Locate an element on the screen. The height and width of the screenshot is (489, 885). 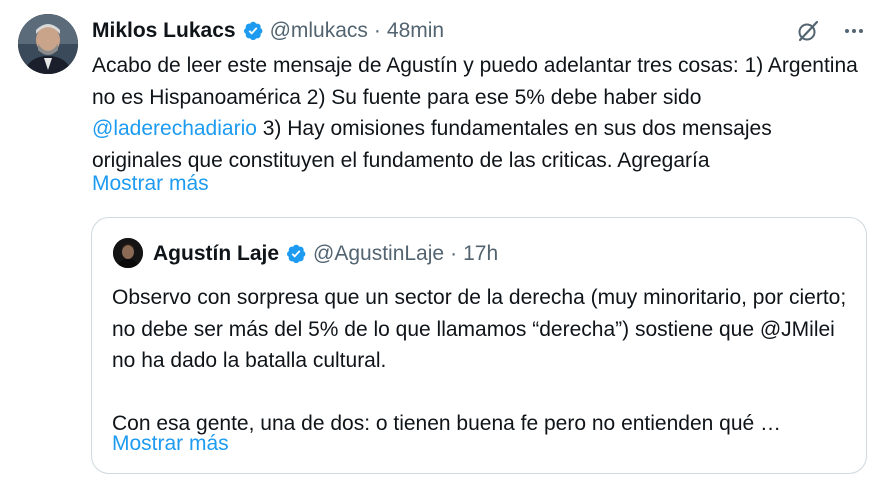
avatar is located at coordinates (48, 44).